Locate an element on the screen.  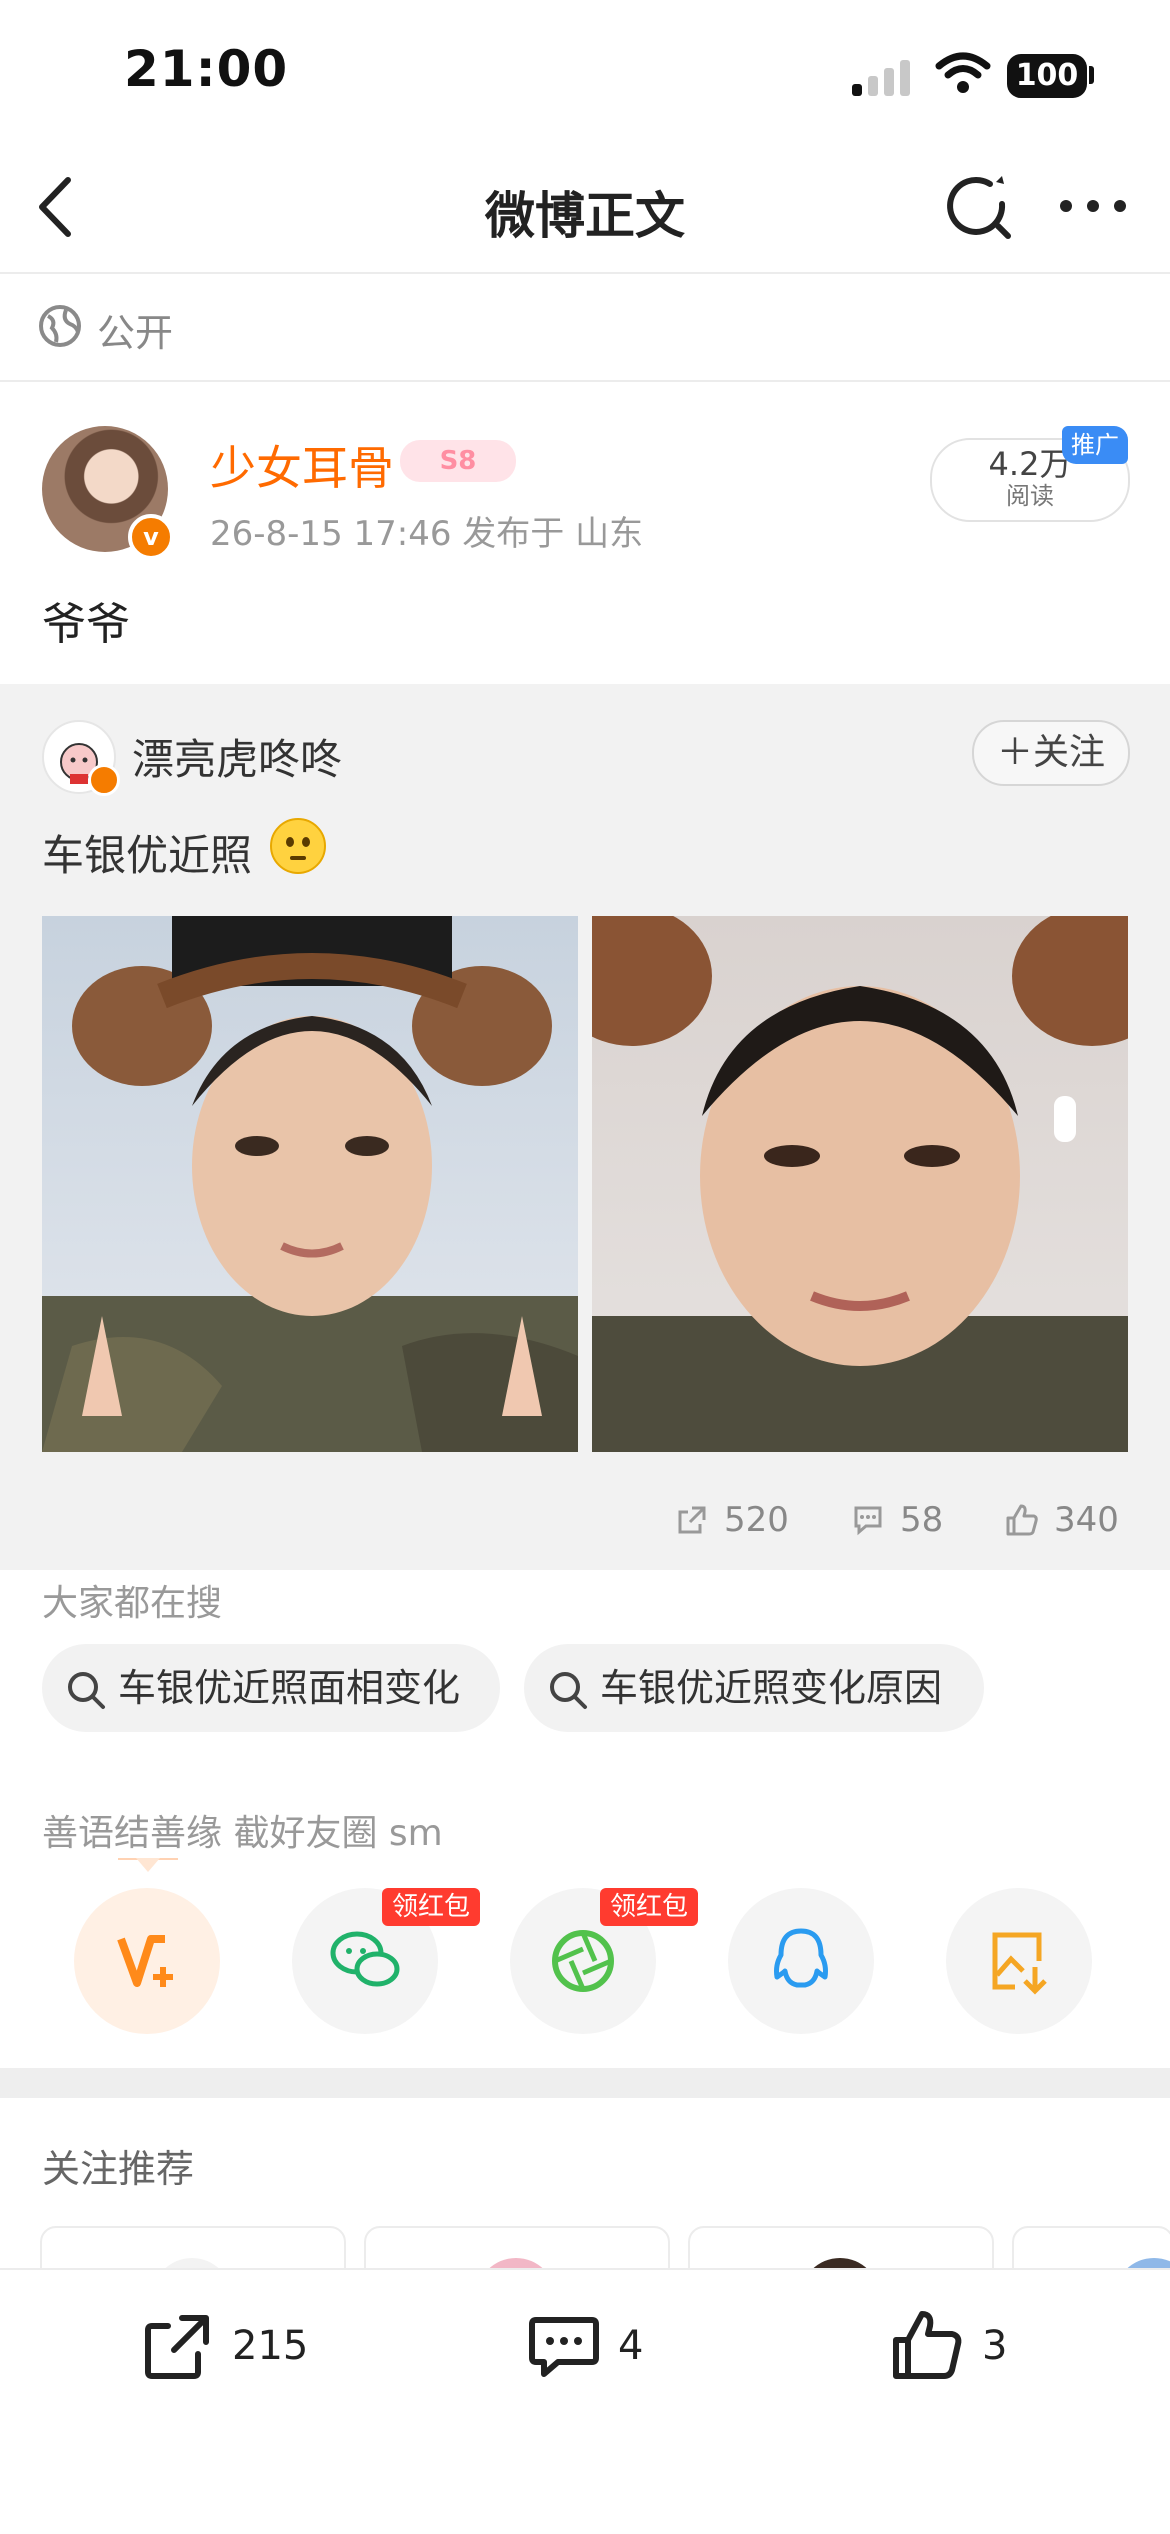
verified-badge-icon: v is located at coordinates (151, 537).